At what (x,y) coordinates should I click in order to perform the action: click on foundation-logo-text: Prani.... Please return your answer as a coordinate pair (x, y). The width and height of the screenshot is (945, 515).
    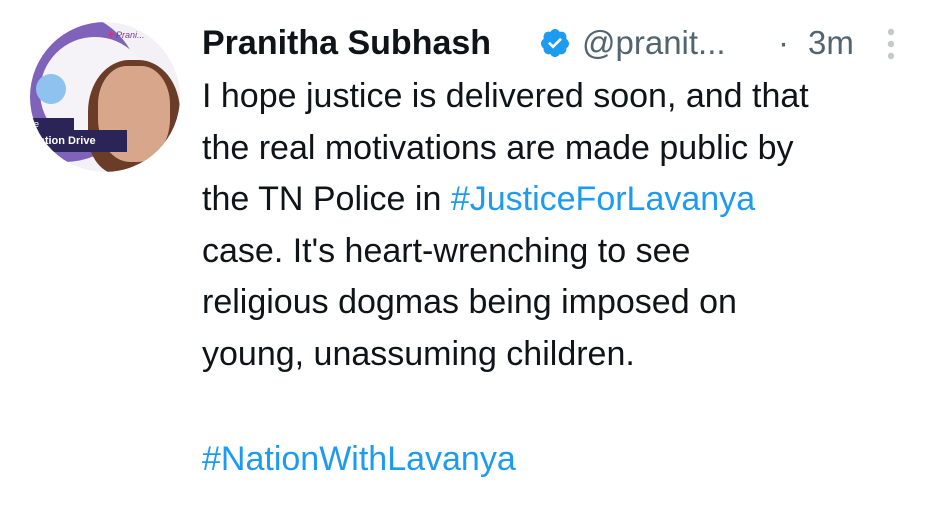
    Looking at the image, I should click on (130, 35).